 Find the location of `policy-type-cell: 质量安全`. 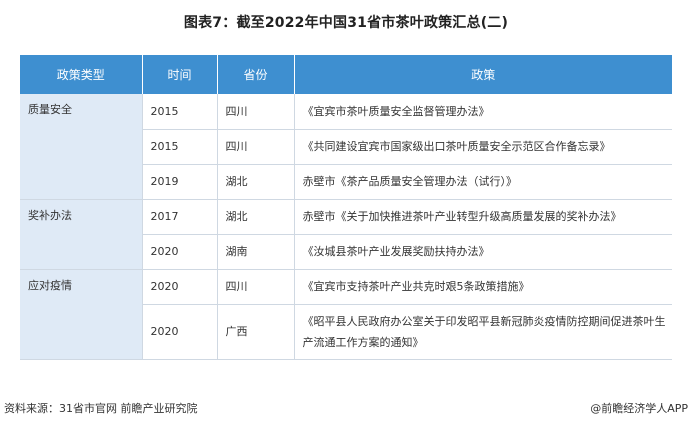

policy-type-cell: 质量安全 is located at coordinates (81, 147).